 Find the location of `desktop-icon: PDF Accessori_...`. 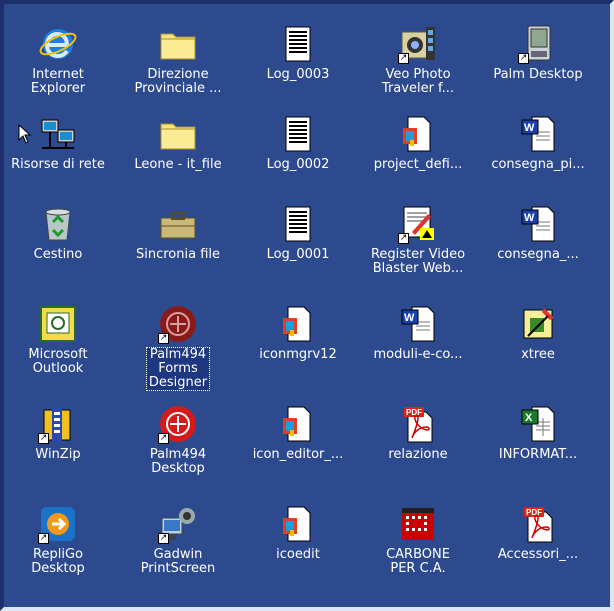

desktop-icon: PDF Accessori_... is located at coordinates (538, 547).